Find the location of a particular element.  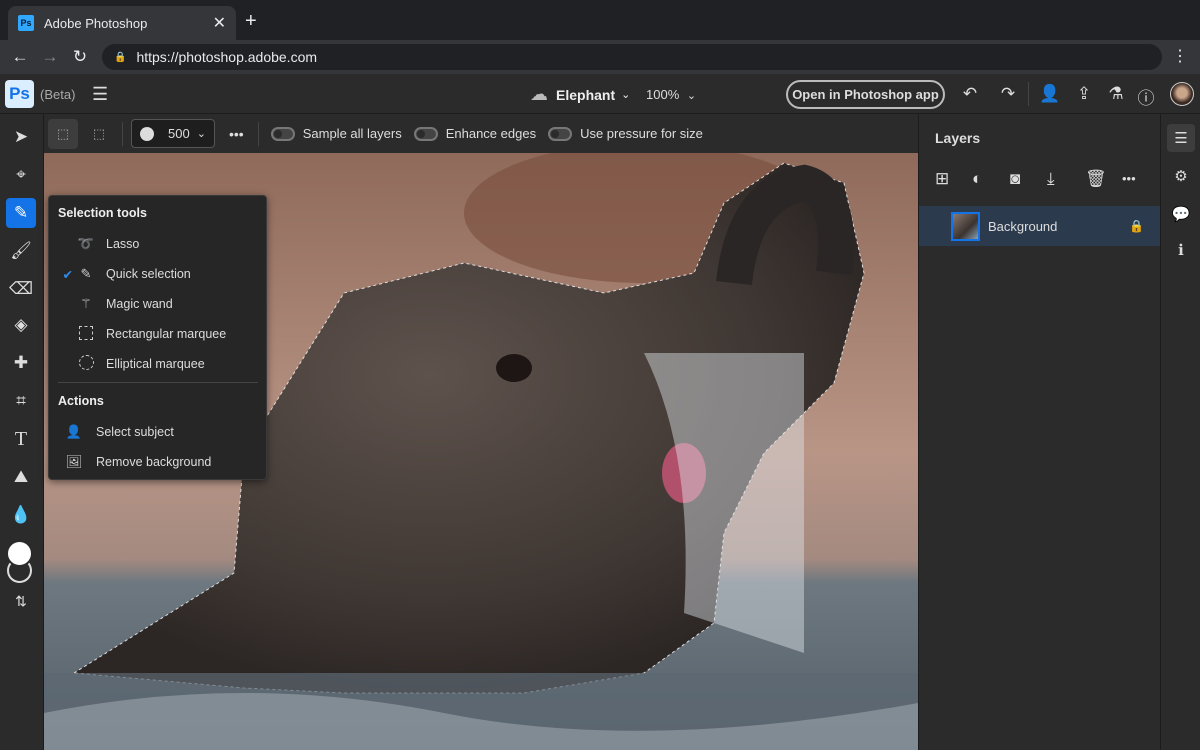

menu-item-elliptical-marquee: Elliptical marquee is located at coordinates (158, 364).